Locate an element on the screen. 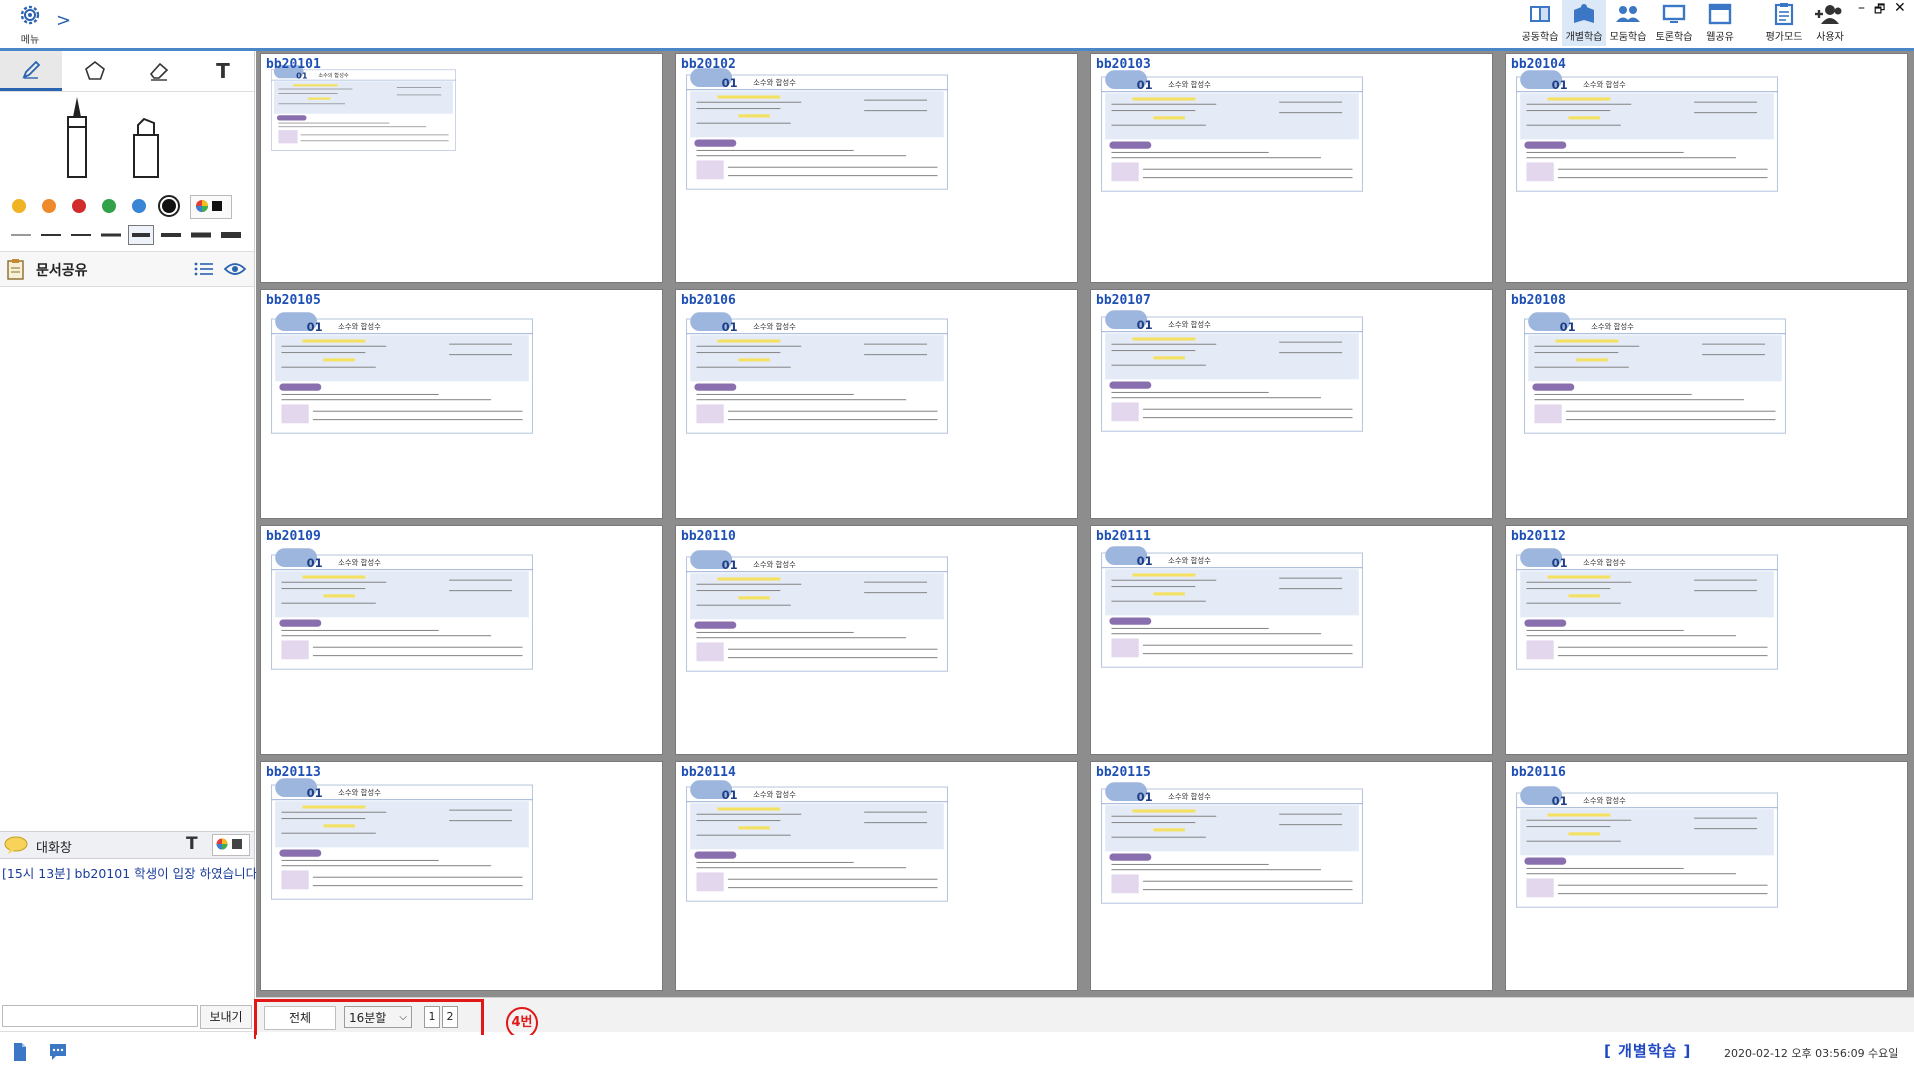 The width and height of the screenshot is (1914, 1074). user-label: 사용자 is located at coordinates (1830, 37).